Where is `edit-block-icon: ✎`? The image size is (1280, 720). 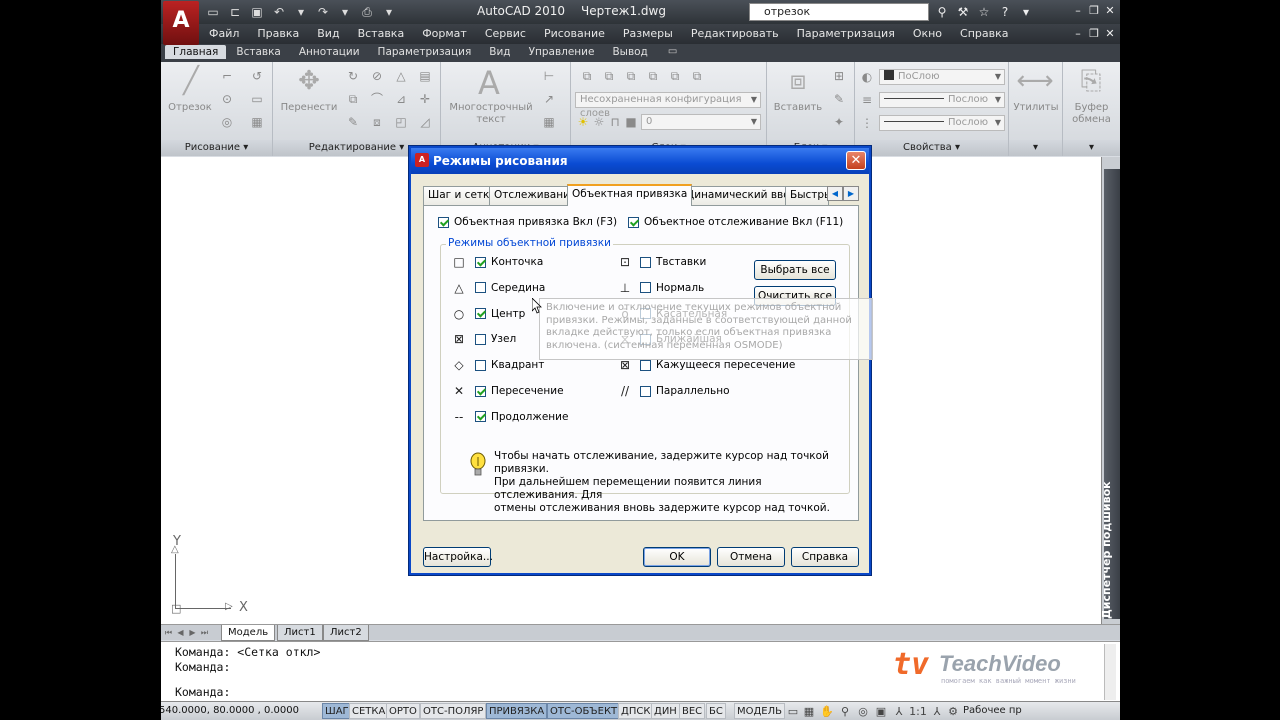
edit-block-icon: ✎ is located at coordinates (839, 99).